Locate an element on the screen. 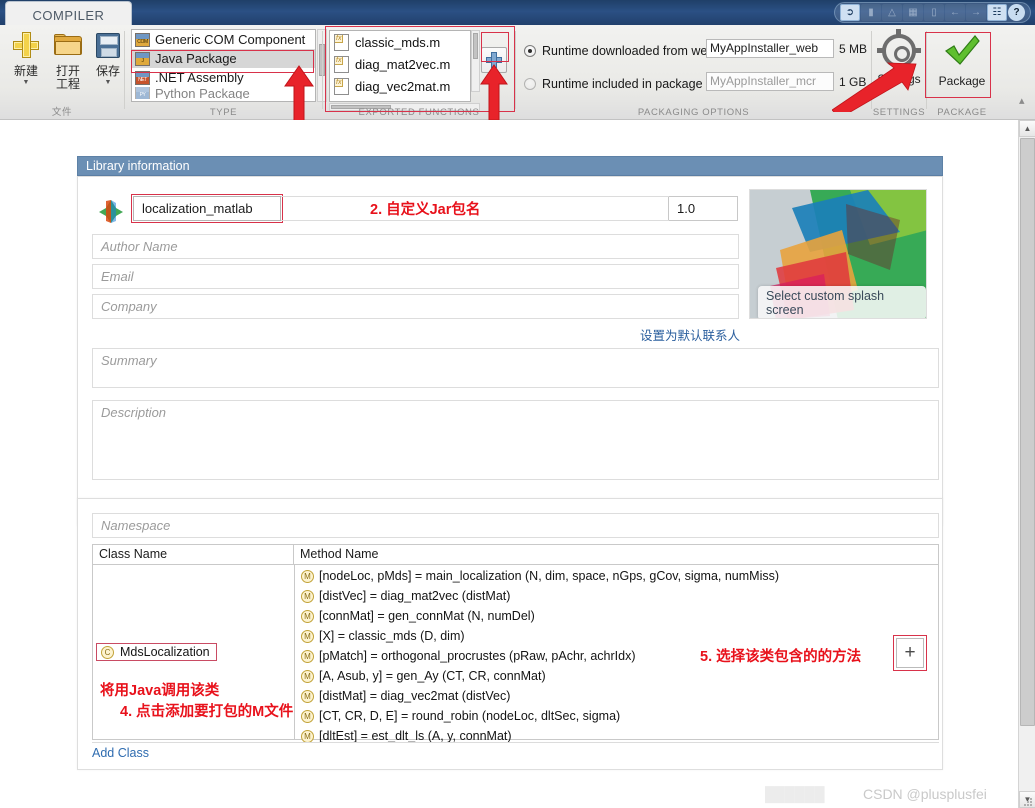  package-button-label: Package is located at coordinates (962, 81).